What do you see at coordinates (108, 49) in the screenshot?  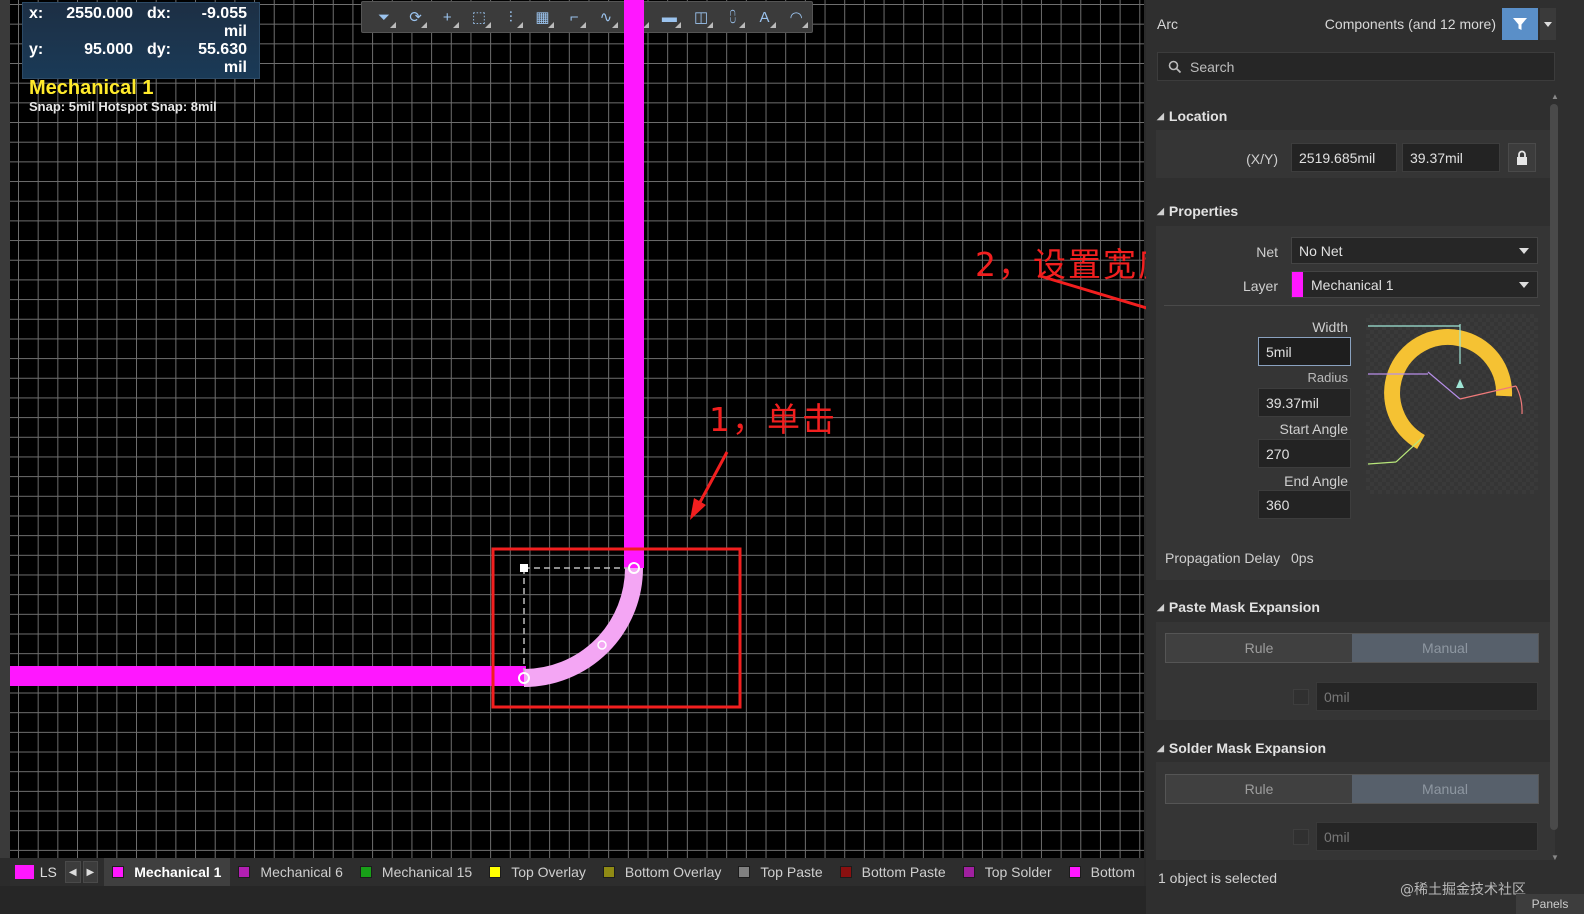 I see `hud-y-value: 95.000` at bounding box center [108, 49].